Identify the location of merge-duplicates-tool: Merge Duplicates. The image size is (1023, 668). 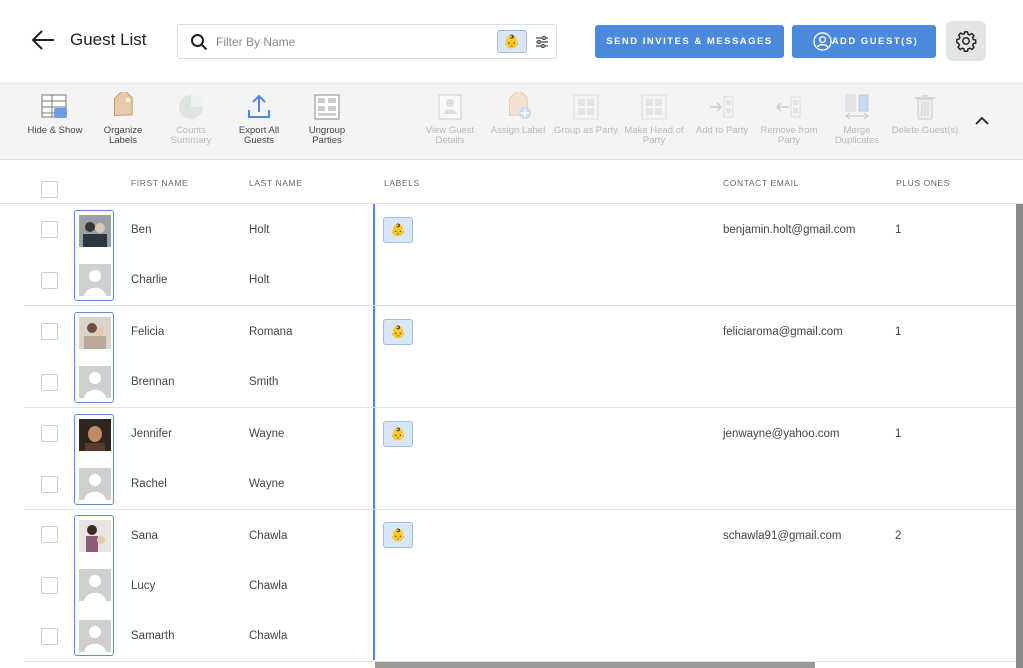
(857, 119).